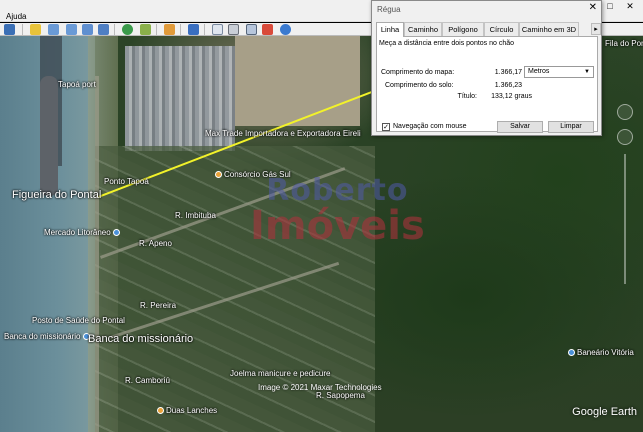  Describe the element at coordinates (604, 412) in the screenshot. I see `google-earth-logo: Google Earth` at that location.